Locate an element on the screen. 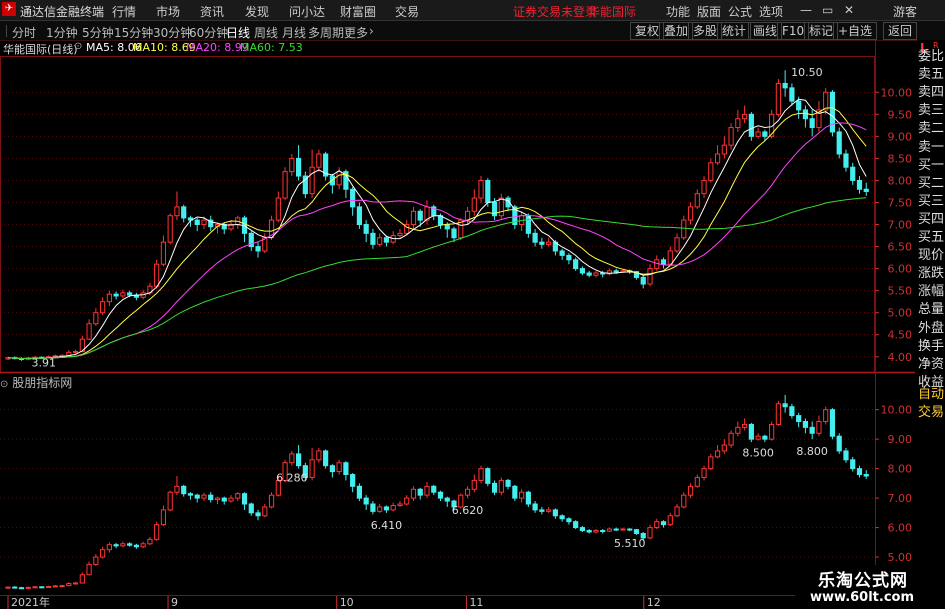  more-chevron-icon: › is located at coordinates (371, 31).